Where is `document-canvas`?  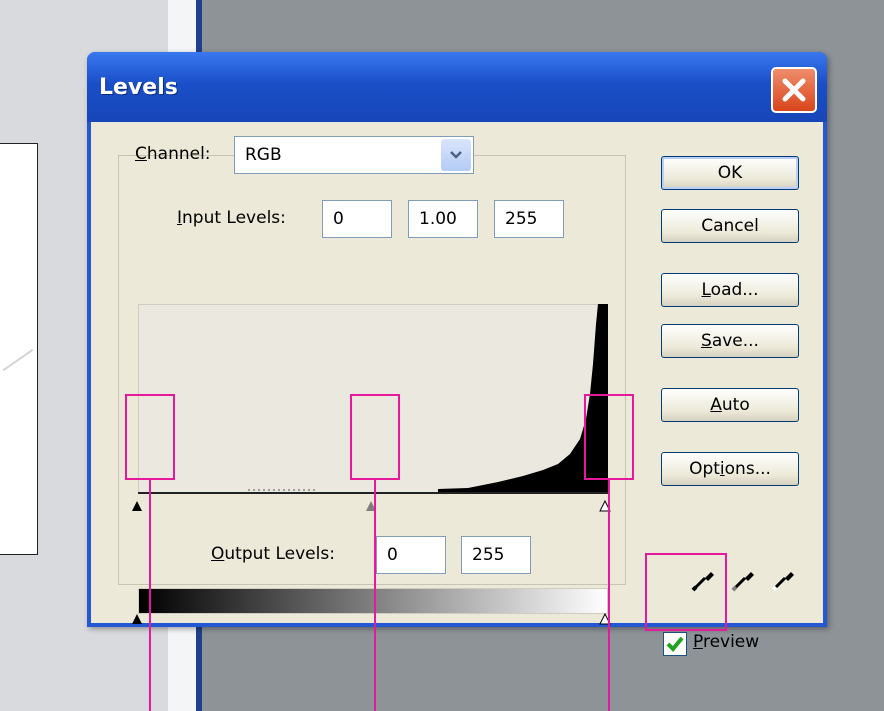 document-canvas is located at coordinates (19, 349).